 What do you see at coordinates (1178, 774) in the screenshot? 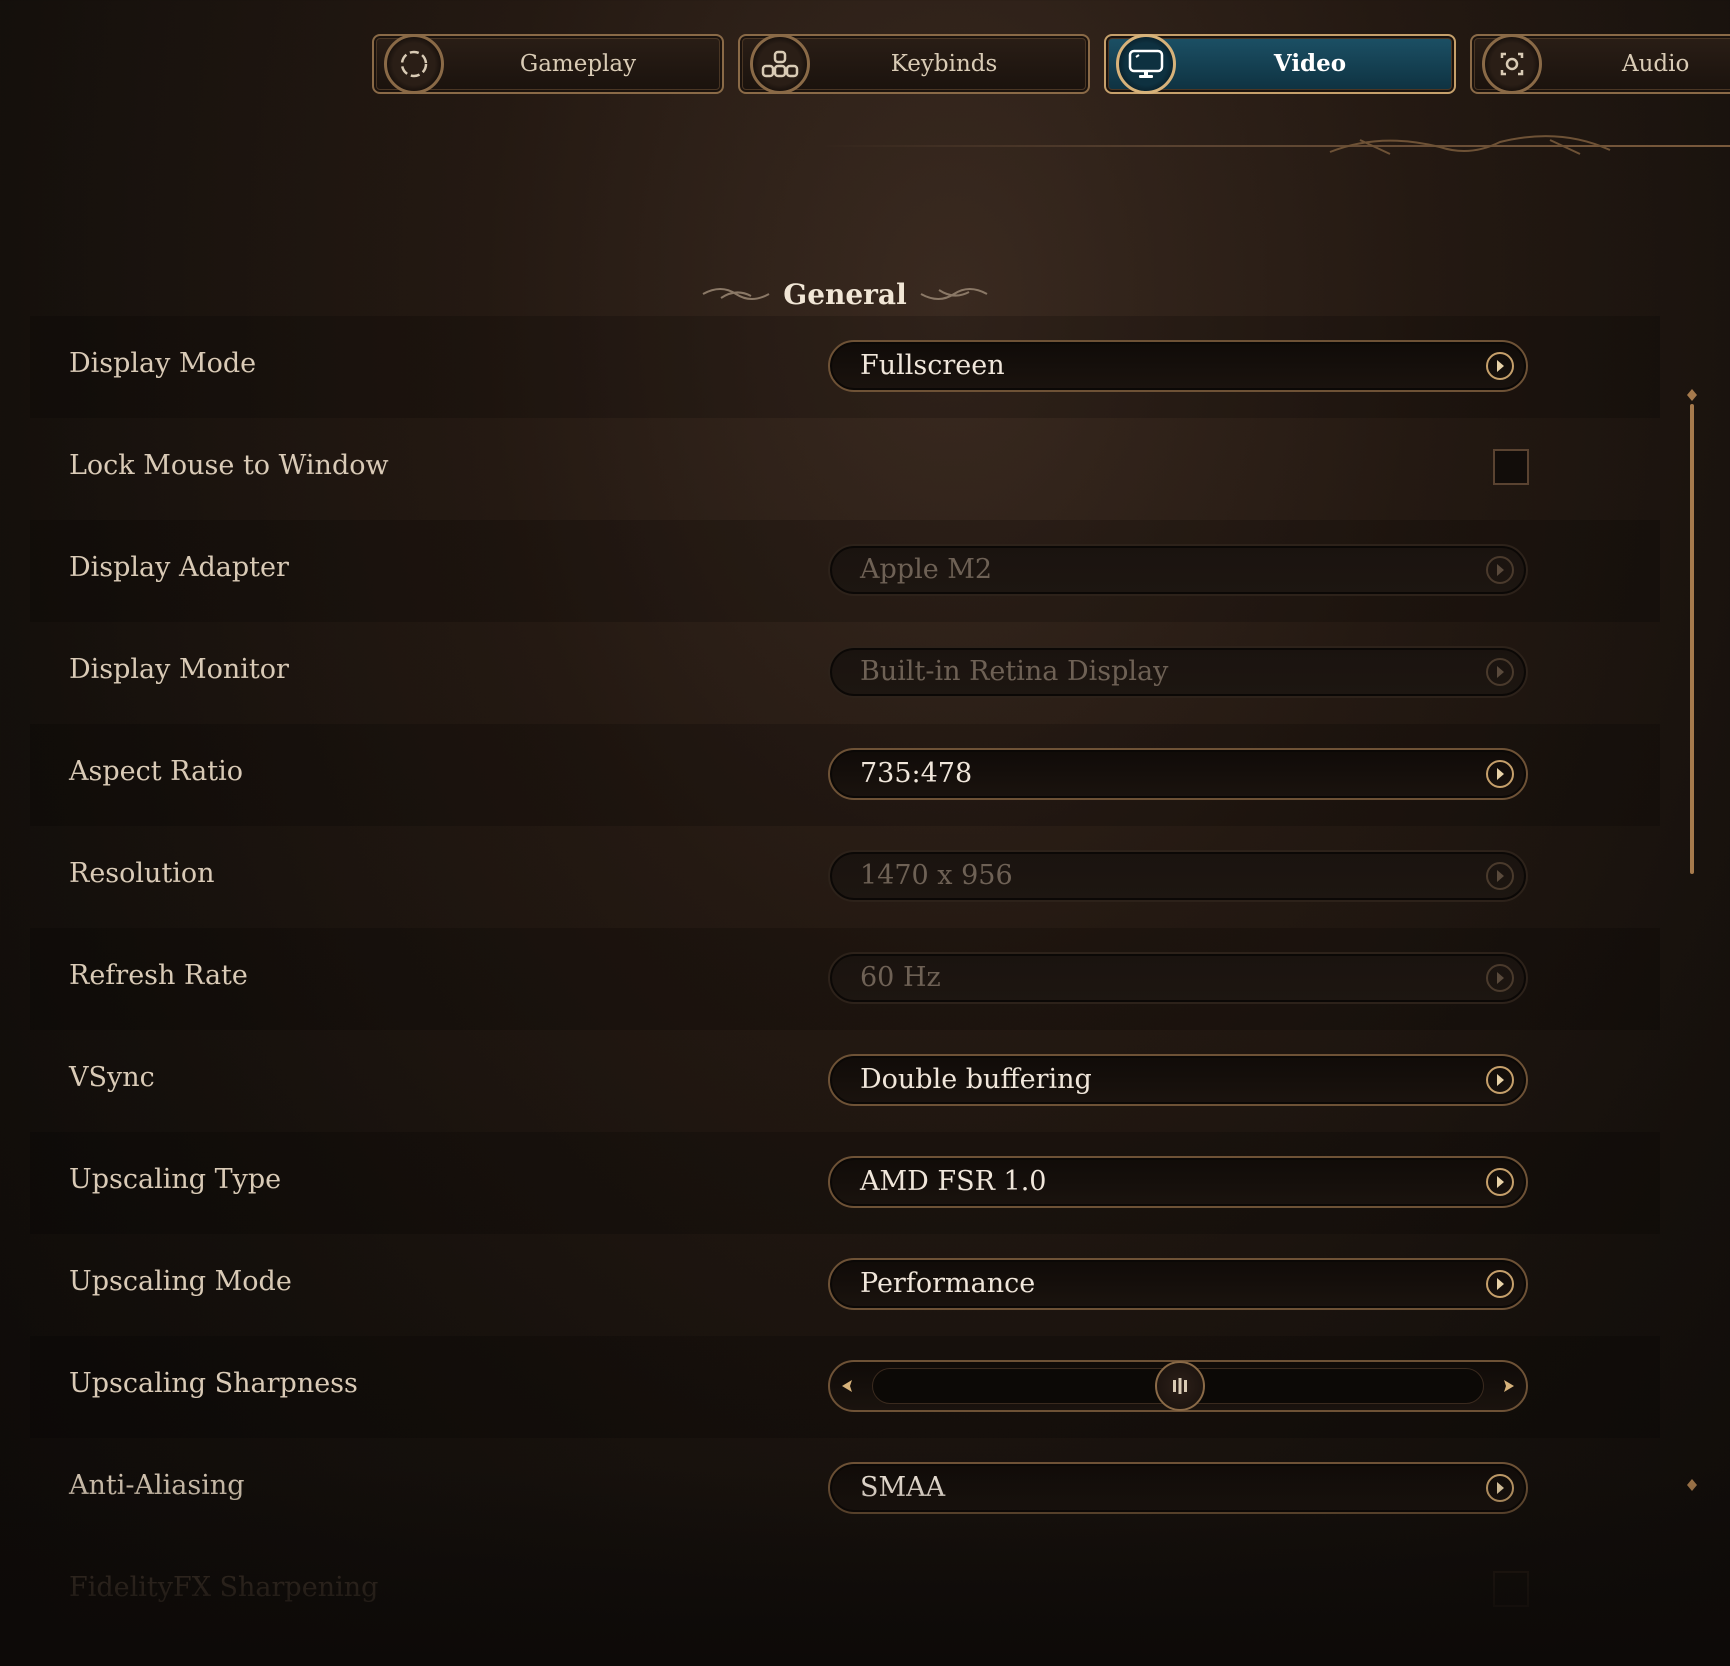
I see `aspect-ratio-dropdown: 735:478` at bounding box center [1178, 774].